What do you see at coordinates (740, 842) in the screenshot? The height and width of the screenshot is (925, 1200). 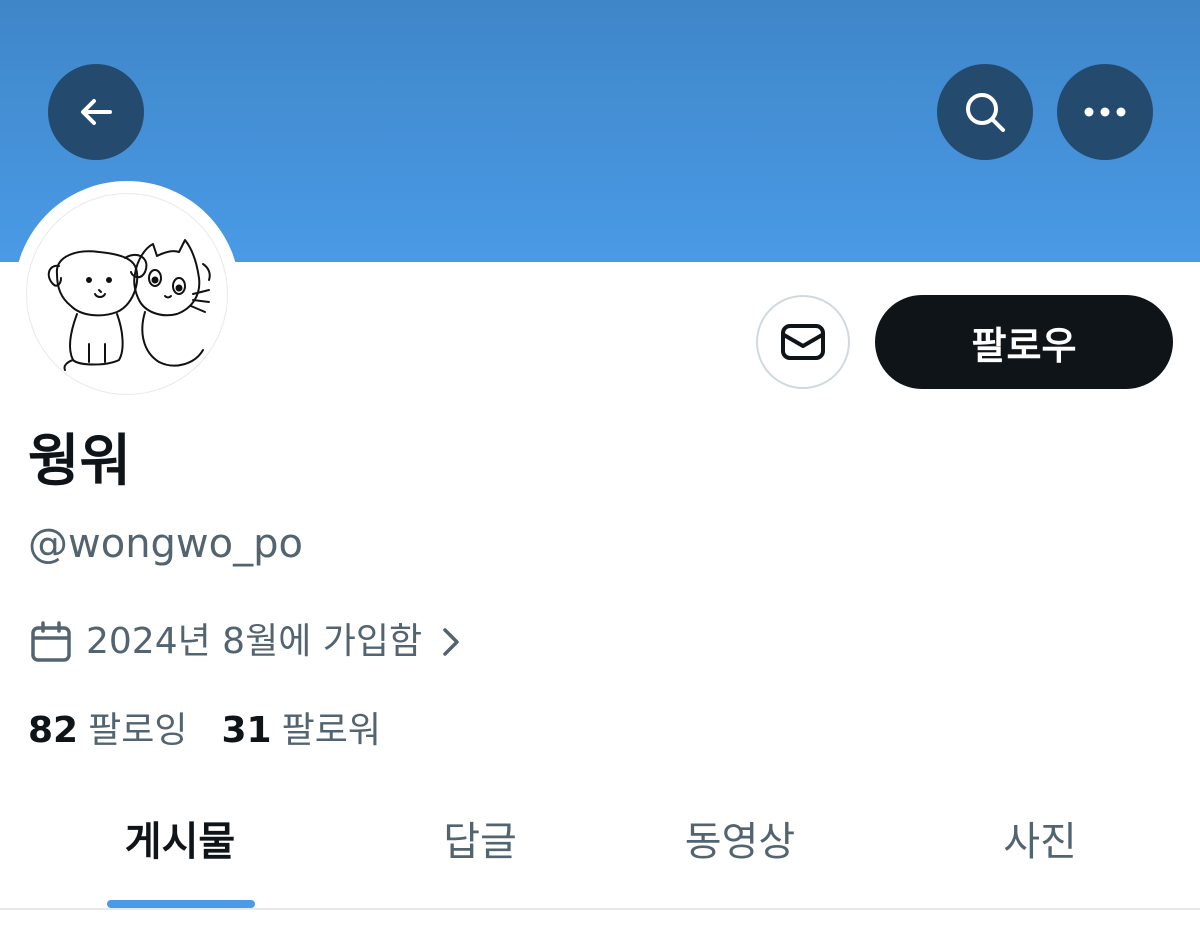 I see `tab-videos: 동영상` at bounding box center [740, 842].